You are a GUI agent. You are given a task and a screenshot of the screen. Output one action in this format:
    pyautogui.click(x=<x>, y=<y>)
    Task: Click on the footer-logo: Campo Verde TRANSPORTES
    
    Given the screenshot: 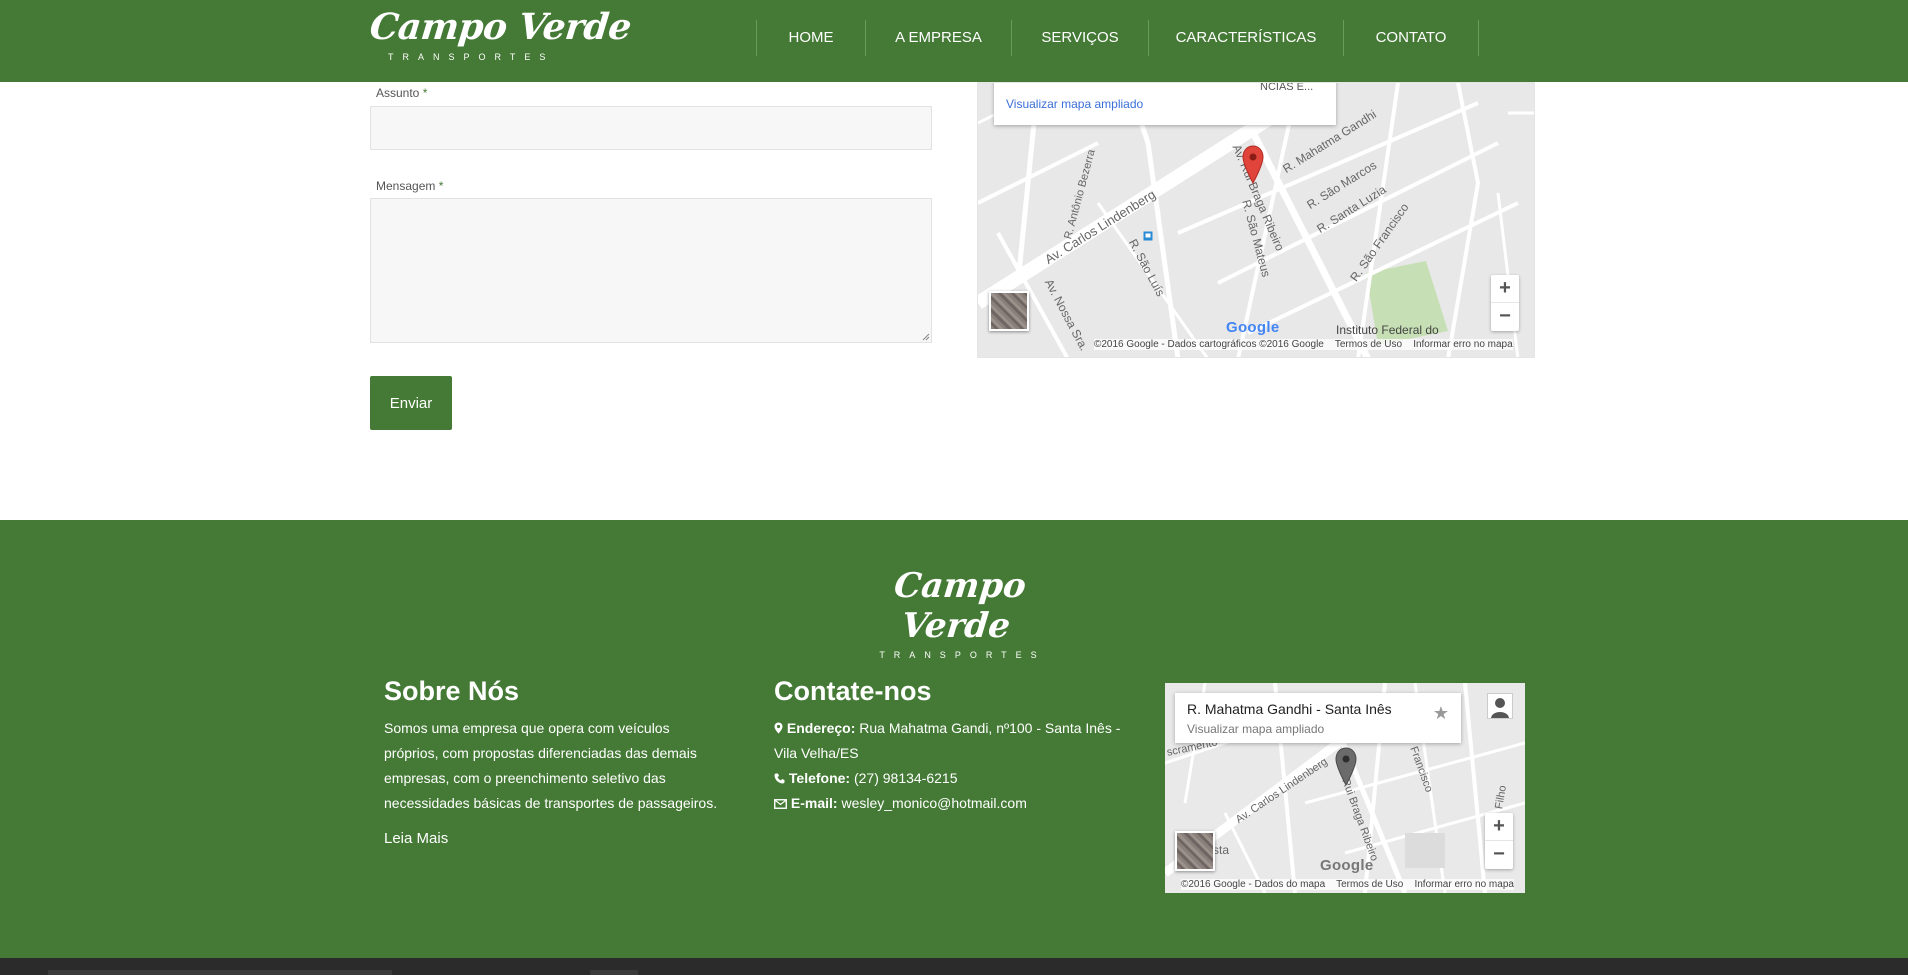 What is the action you would take?
    pyautogui.click(x=958, y=613)
    